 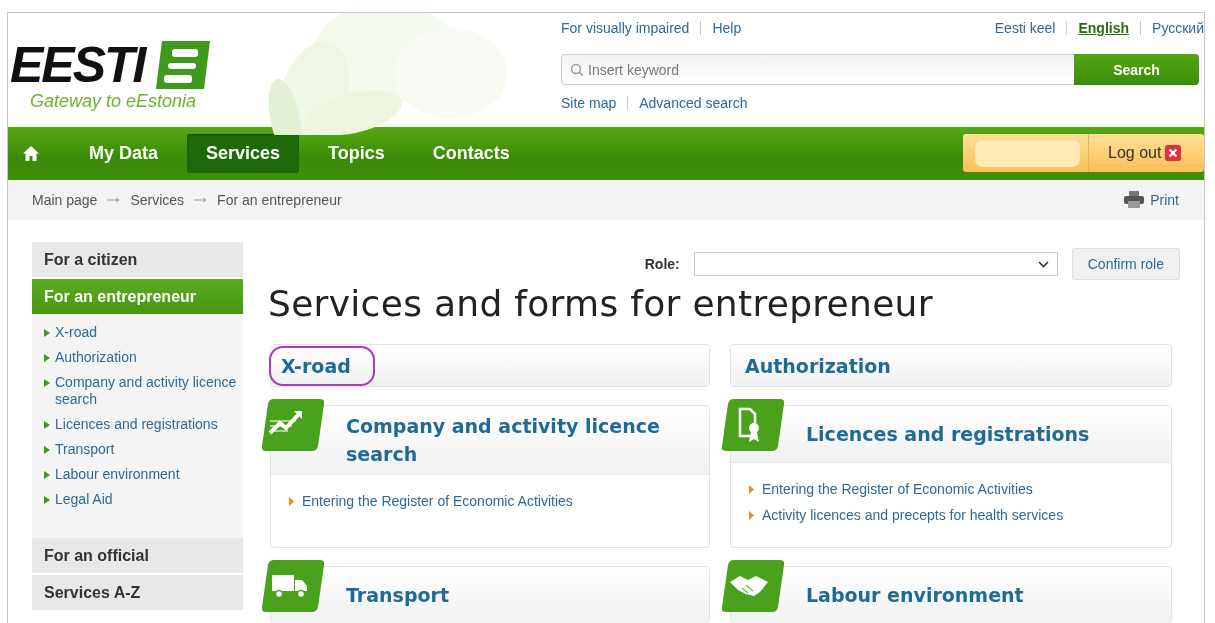 I want to click on close-icon, so click(x=1173, y=153).